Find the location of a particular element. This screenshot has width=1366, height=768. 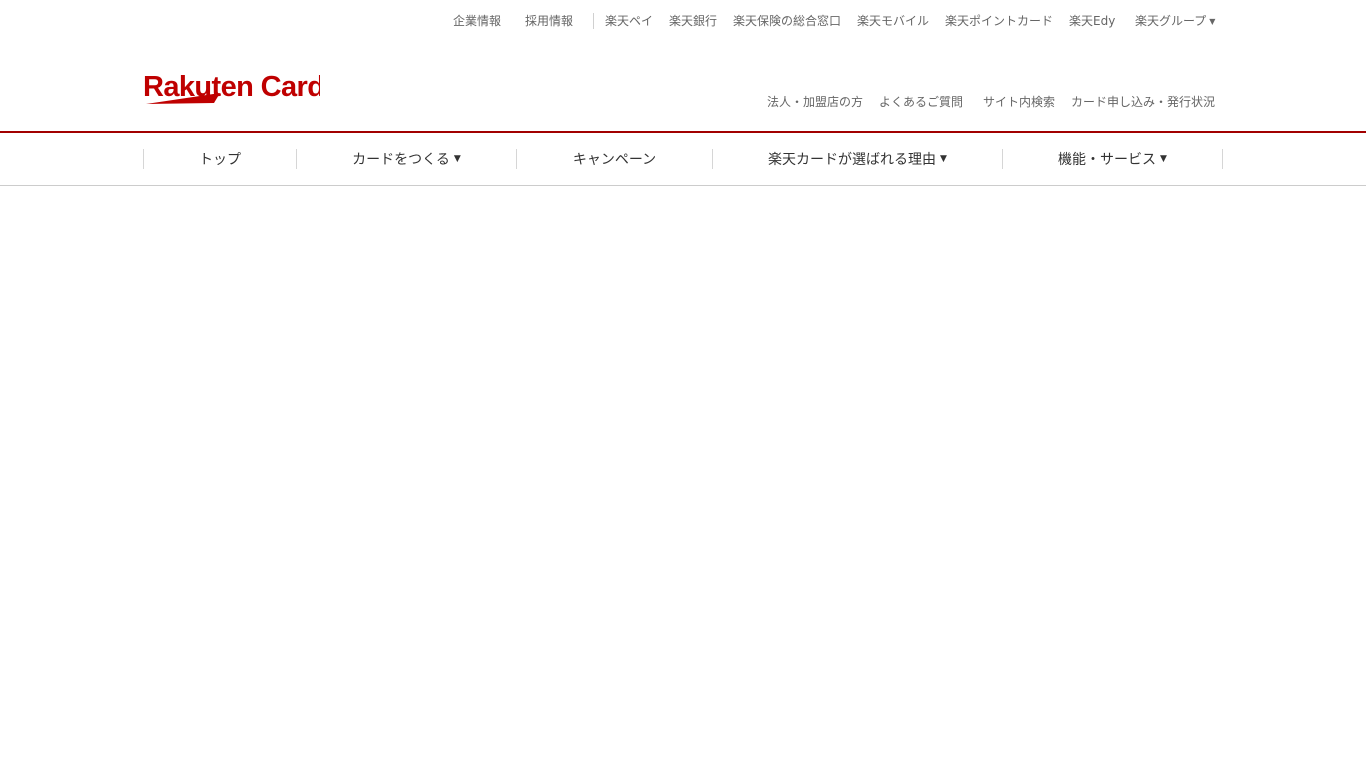

rakuten-group-label: 楽天グループ is located at coordinates (1171, 21).